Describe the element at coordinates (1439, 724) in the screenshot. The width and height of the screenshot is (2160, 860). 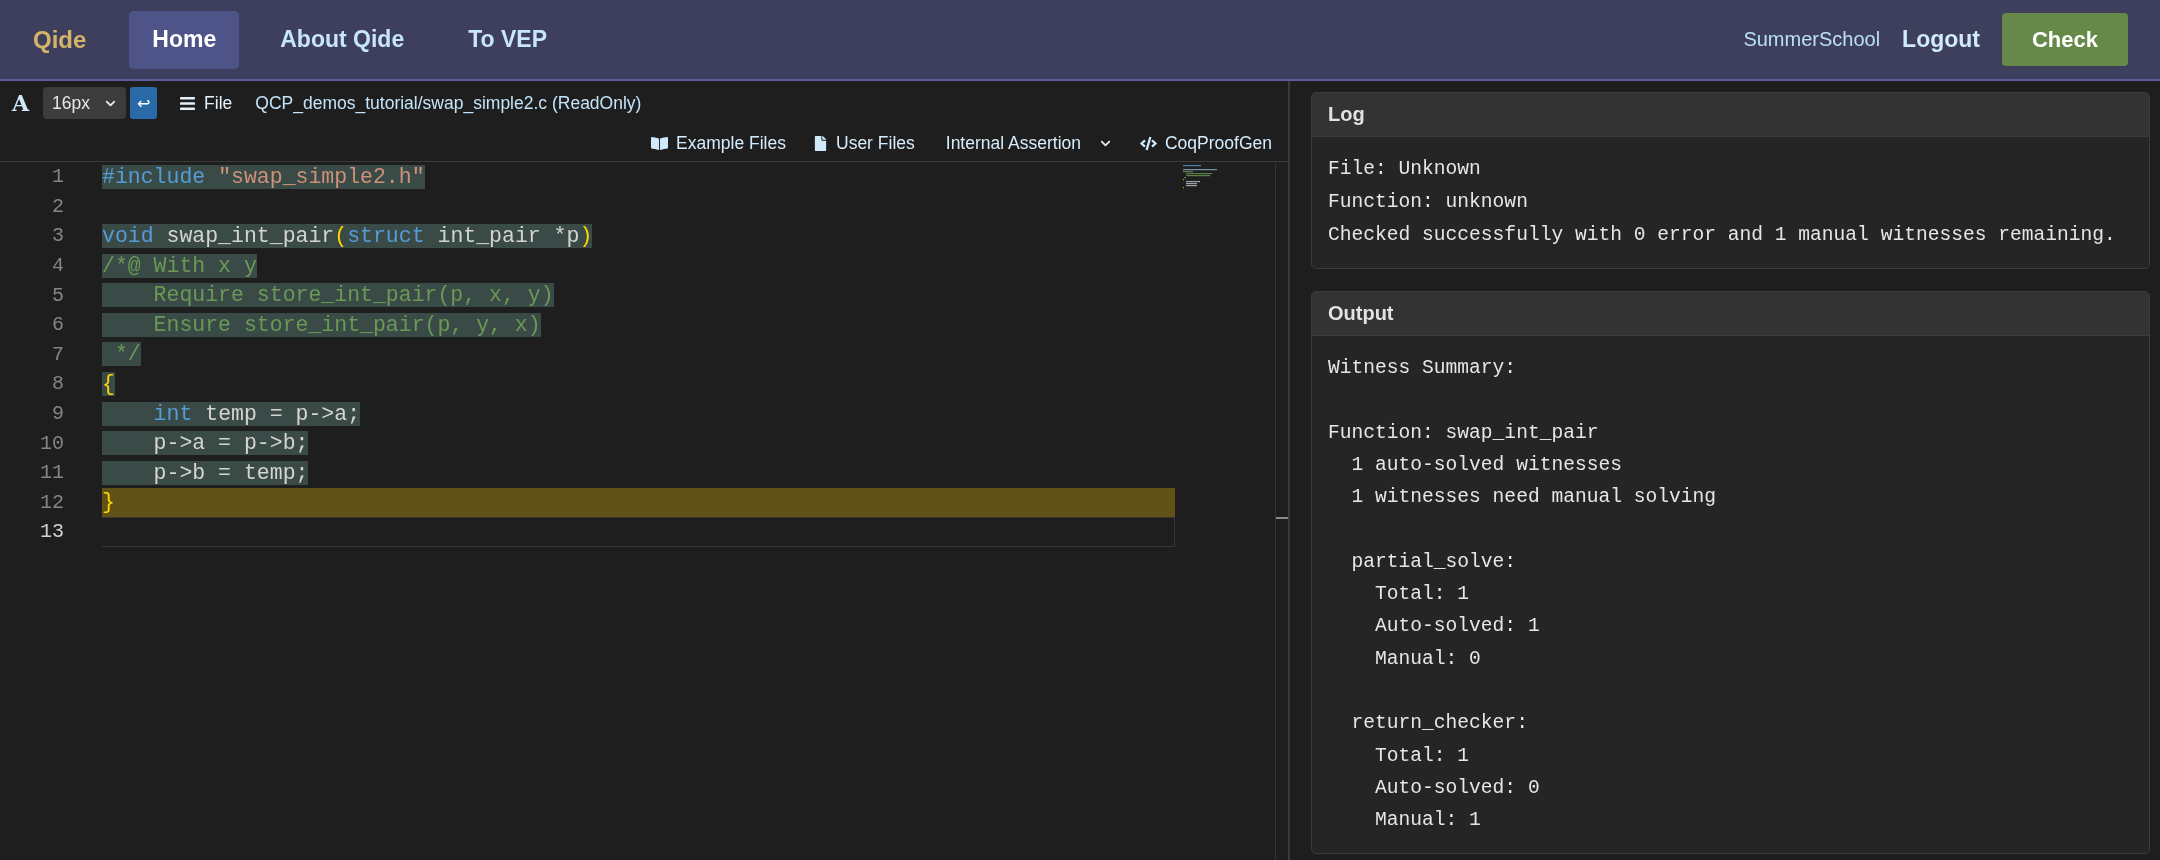
I see `output-line: return_checker:` at that location.